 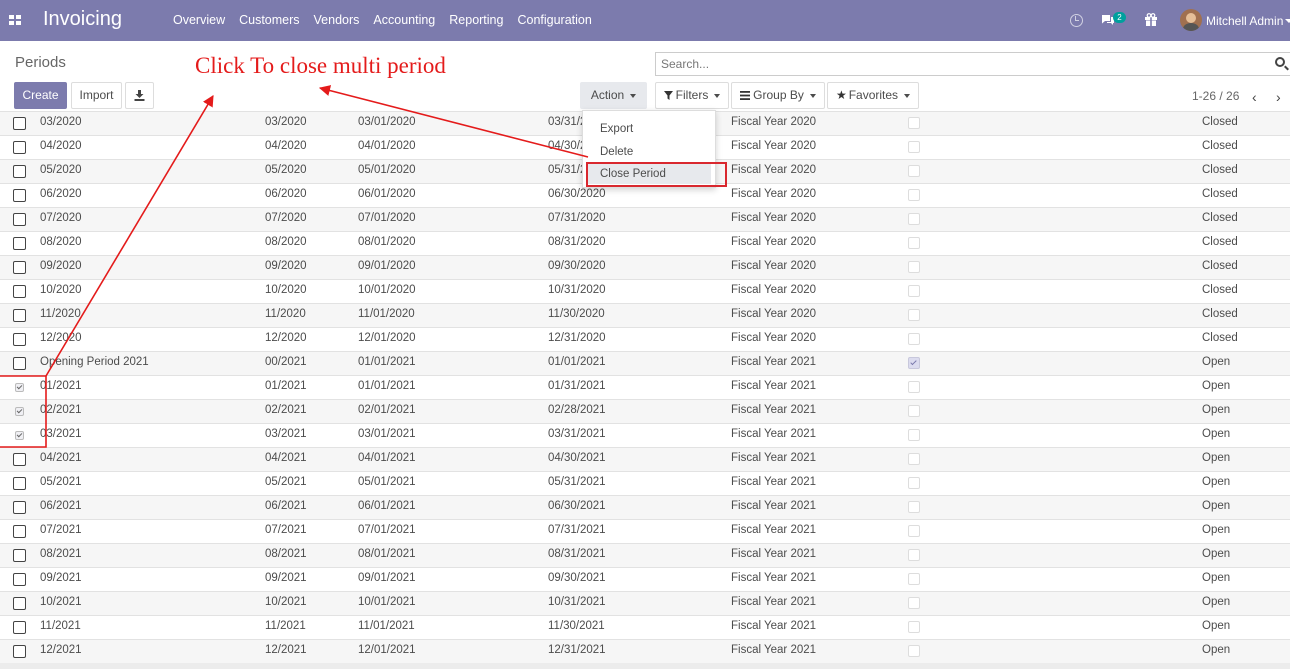 I want to click on menu-customers: Customers, so click(x=269, y=20).